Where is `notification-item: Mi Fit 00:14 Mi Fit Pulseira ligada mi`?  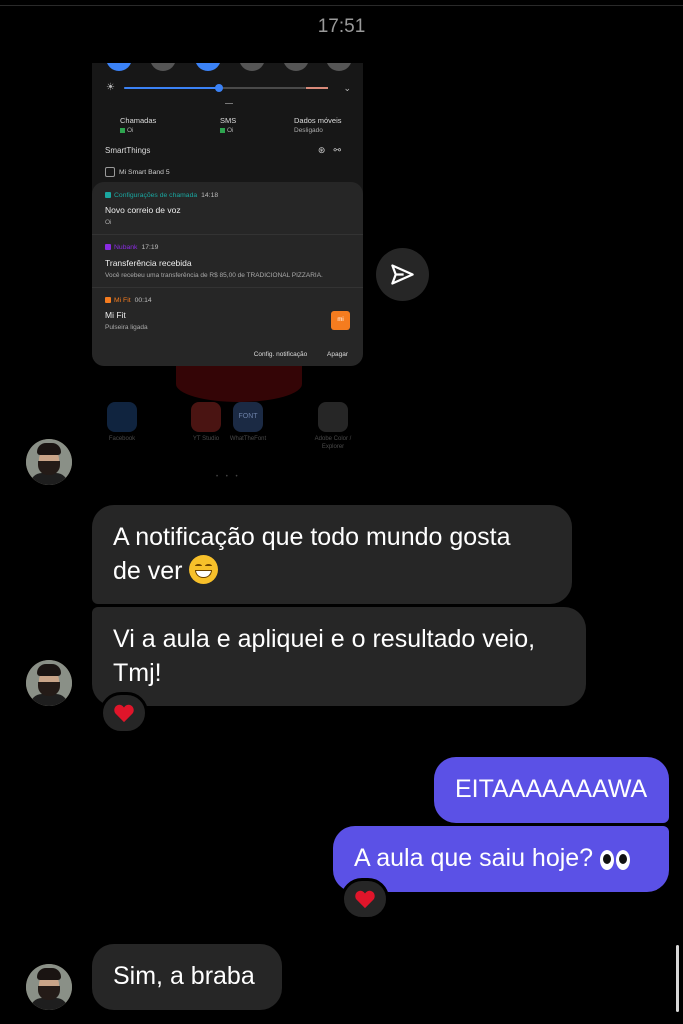
notification-item: Mi Fit 00:14 Mi Fit Pulseira ligada mi is located at coordinates (227, 314).